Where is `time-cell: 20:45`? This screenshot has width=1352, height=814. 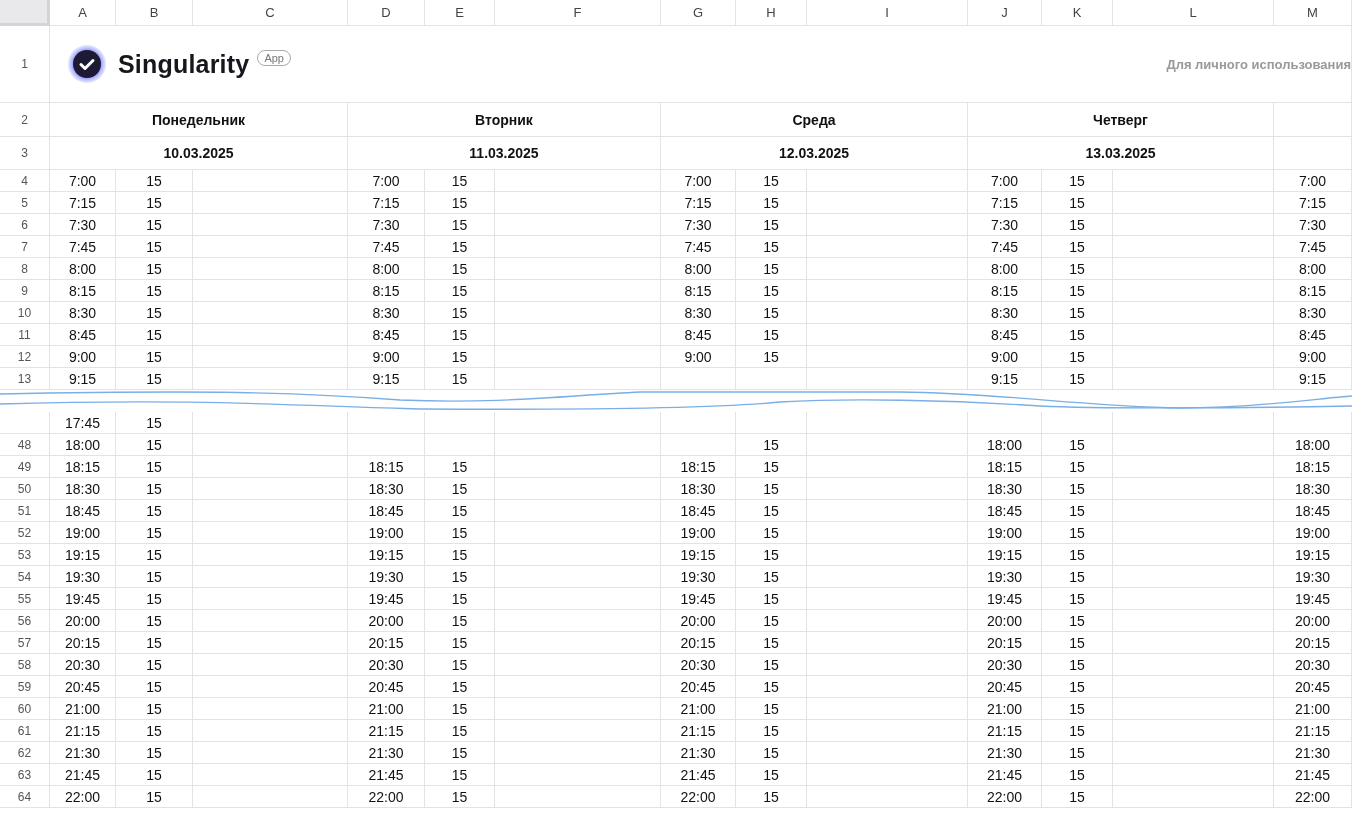
time-cell: 20:45 is located at coordinates (386, 687).